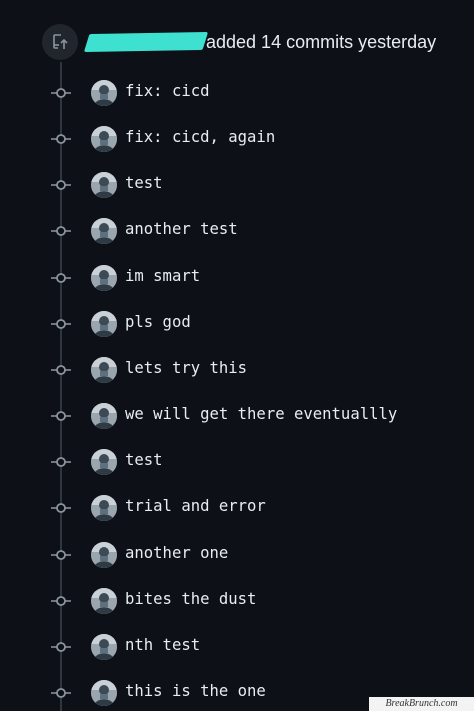  What do you see at coordinates (321, 41) in the screenshot?
I see `push-summary-text: added 14 commits yesterday` at bounding box center [321, 41].